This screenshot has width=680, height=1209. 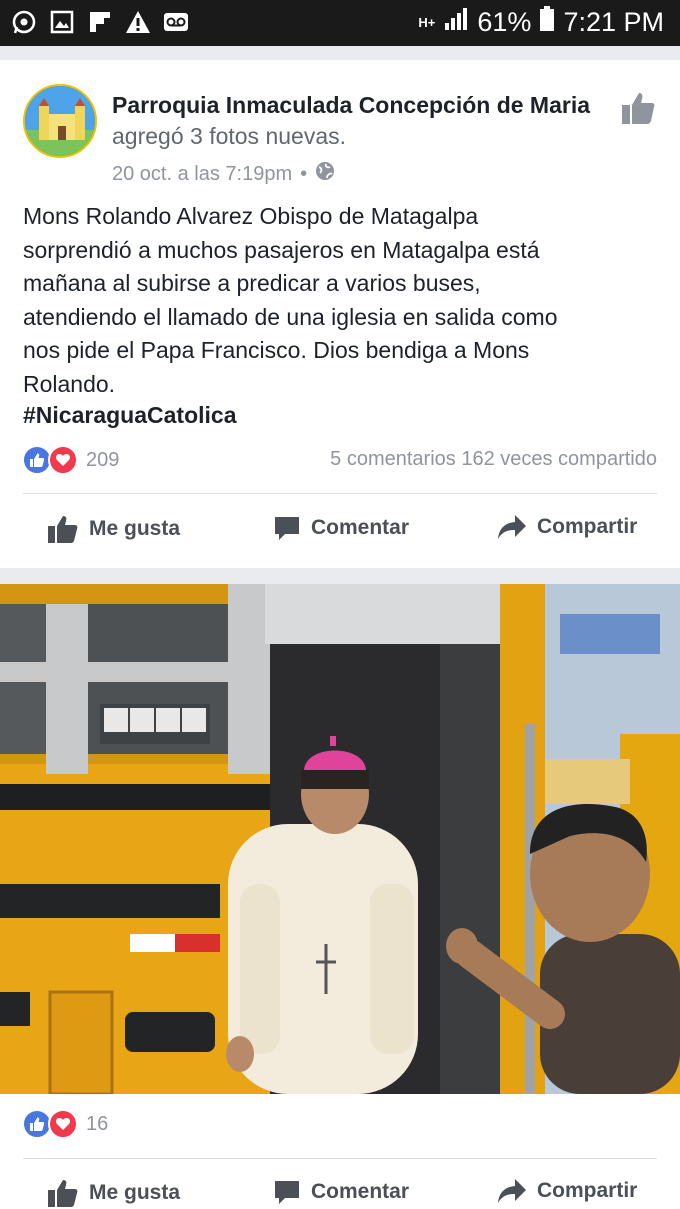 What do you see at coordinates (60, 121) in the screenshot?
I see `page-avatar` at bounding box center [60, 121].